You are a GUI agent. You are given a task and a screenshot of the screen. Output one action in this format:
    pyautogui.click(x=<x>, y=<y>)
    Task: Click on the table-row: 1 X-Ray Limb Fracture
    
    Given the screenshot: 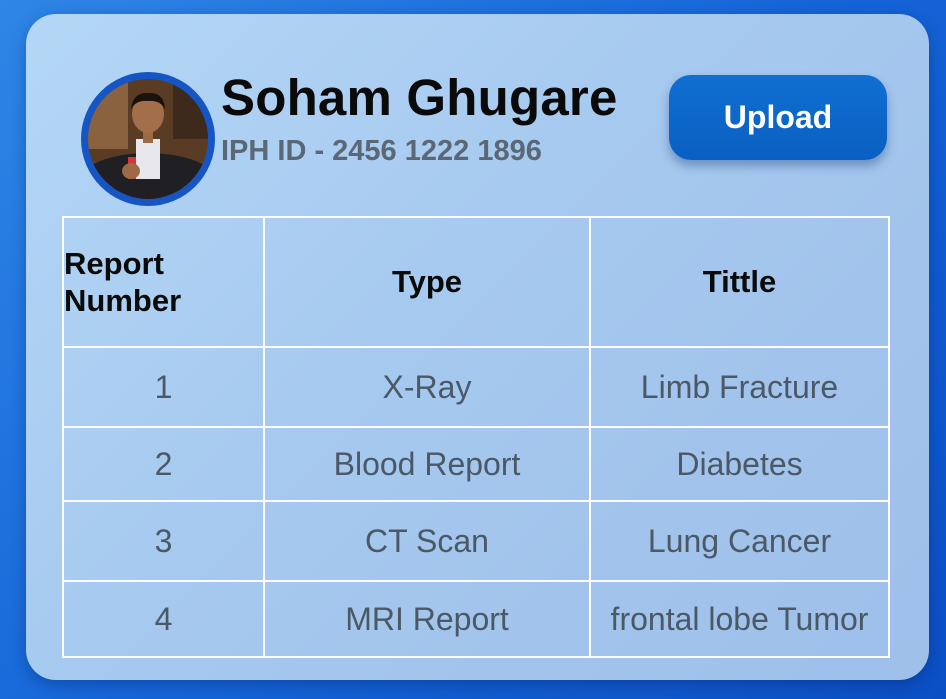 What is the action you would take?
    pyautogui.click(x=476, y=387)
    